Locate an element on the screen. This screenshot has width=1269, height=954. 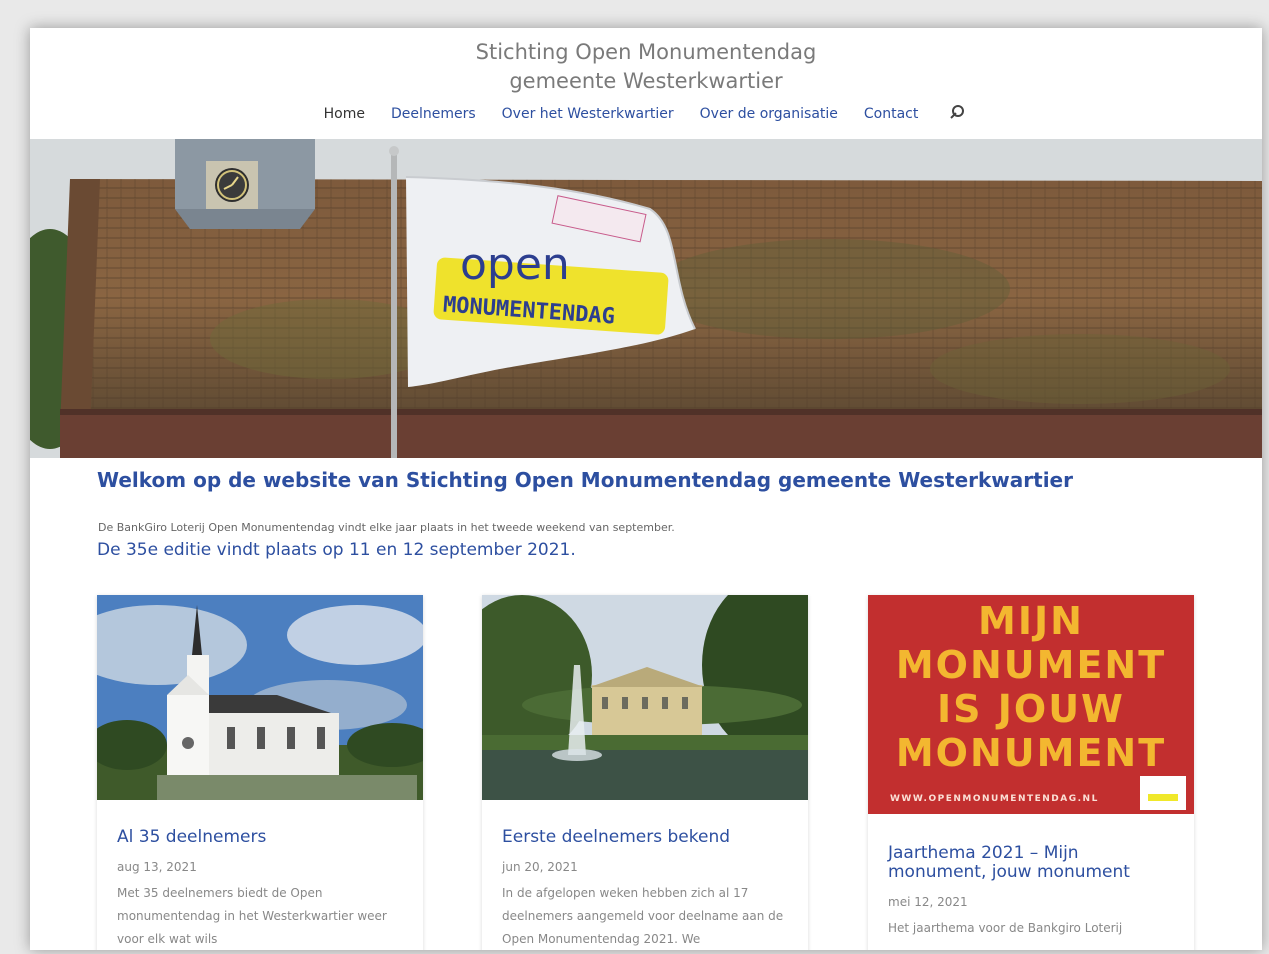
search-icon is located at coordinates (958, 114).